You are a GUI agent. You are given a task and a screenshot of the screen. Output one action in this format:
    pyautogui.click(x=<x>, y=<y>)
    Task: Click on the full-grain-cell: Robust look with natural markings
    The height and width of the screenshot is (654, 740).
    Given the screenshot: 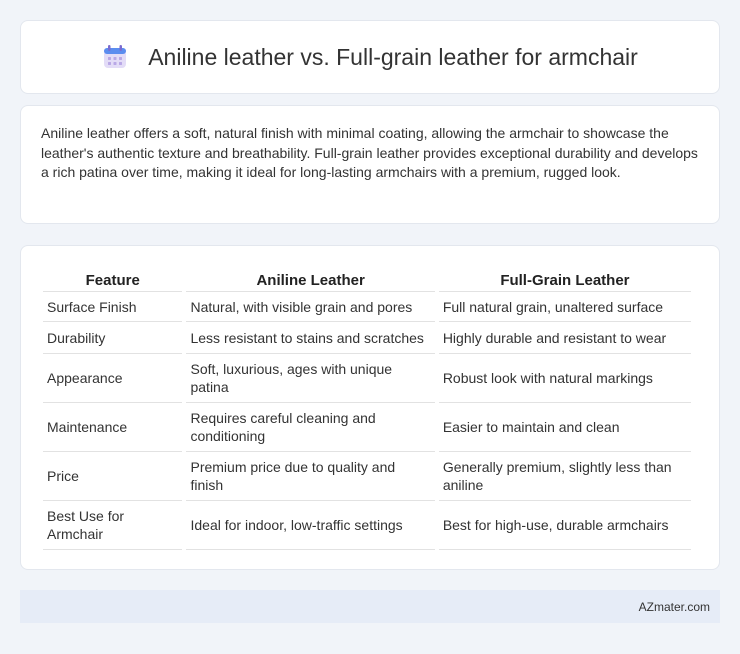 What is the action you would take?
    pyautogui.click(x=564, y=378)
    